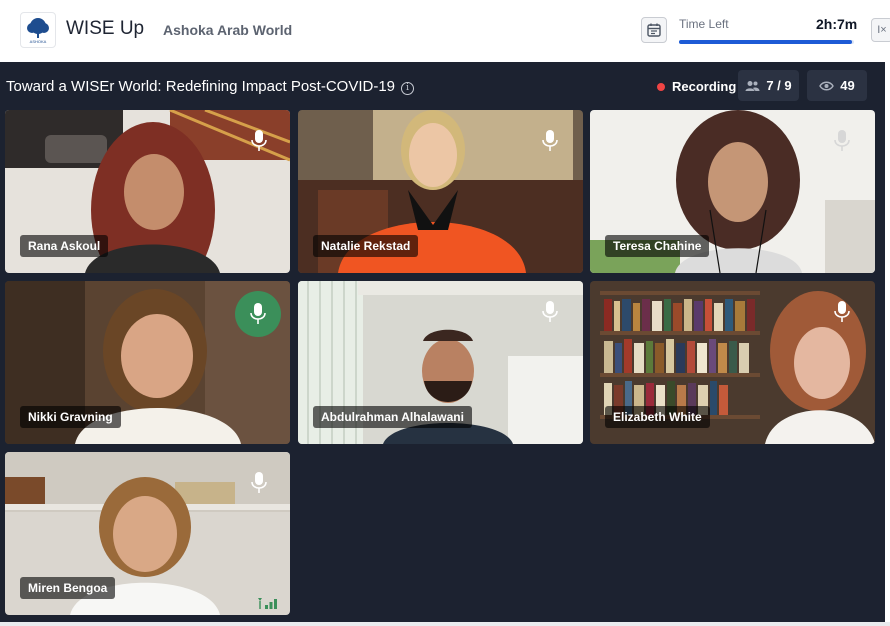 The image size is (890, 626). What do you see at coordinates (38, 41) in the screenshot?
I see `logo-text: ASHOKA` at bounding box center [38, 41].